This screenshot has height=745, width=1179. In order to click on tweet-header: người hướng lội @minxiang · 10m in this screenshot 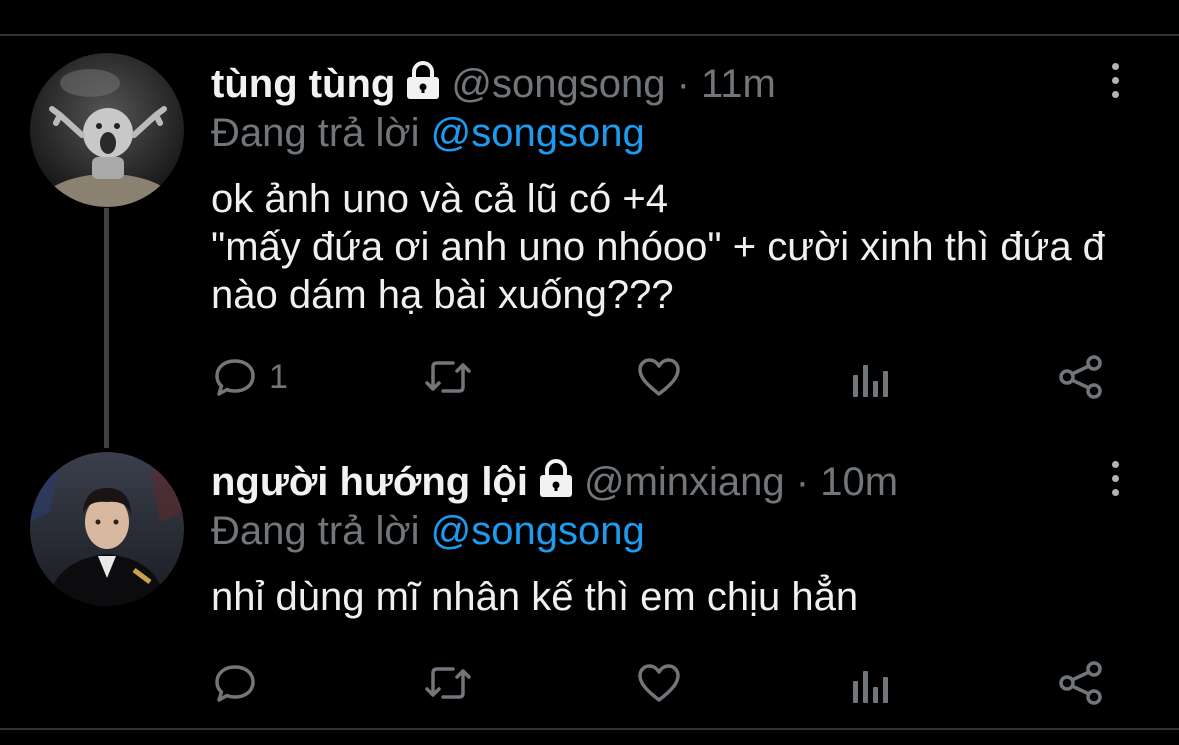, I will do `click(554, 484)`.